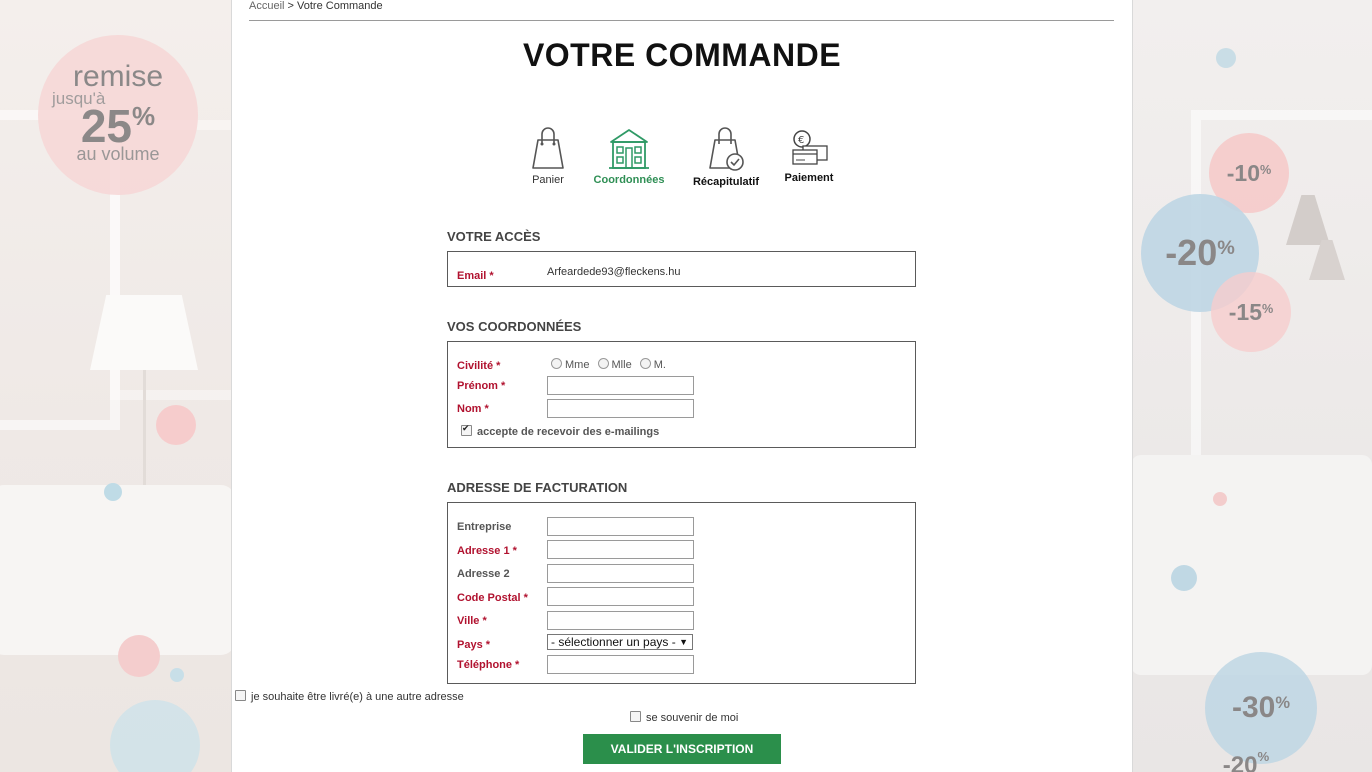  Describe the element at coordinates (683, 642) in the screenshot. I see `dropdown-arrow-icon: ▼` at that location.